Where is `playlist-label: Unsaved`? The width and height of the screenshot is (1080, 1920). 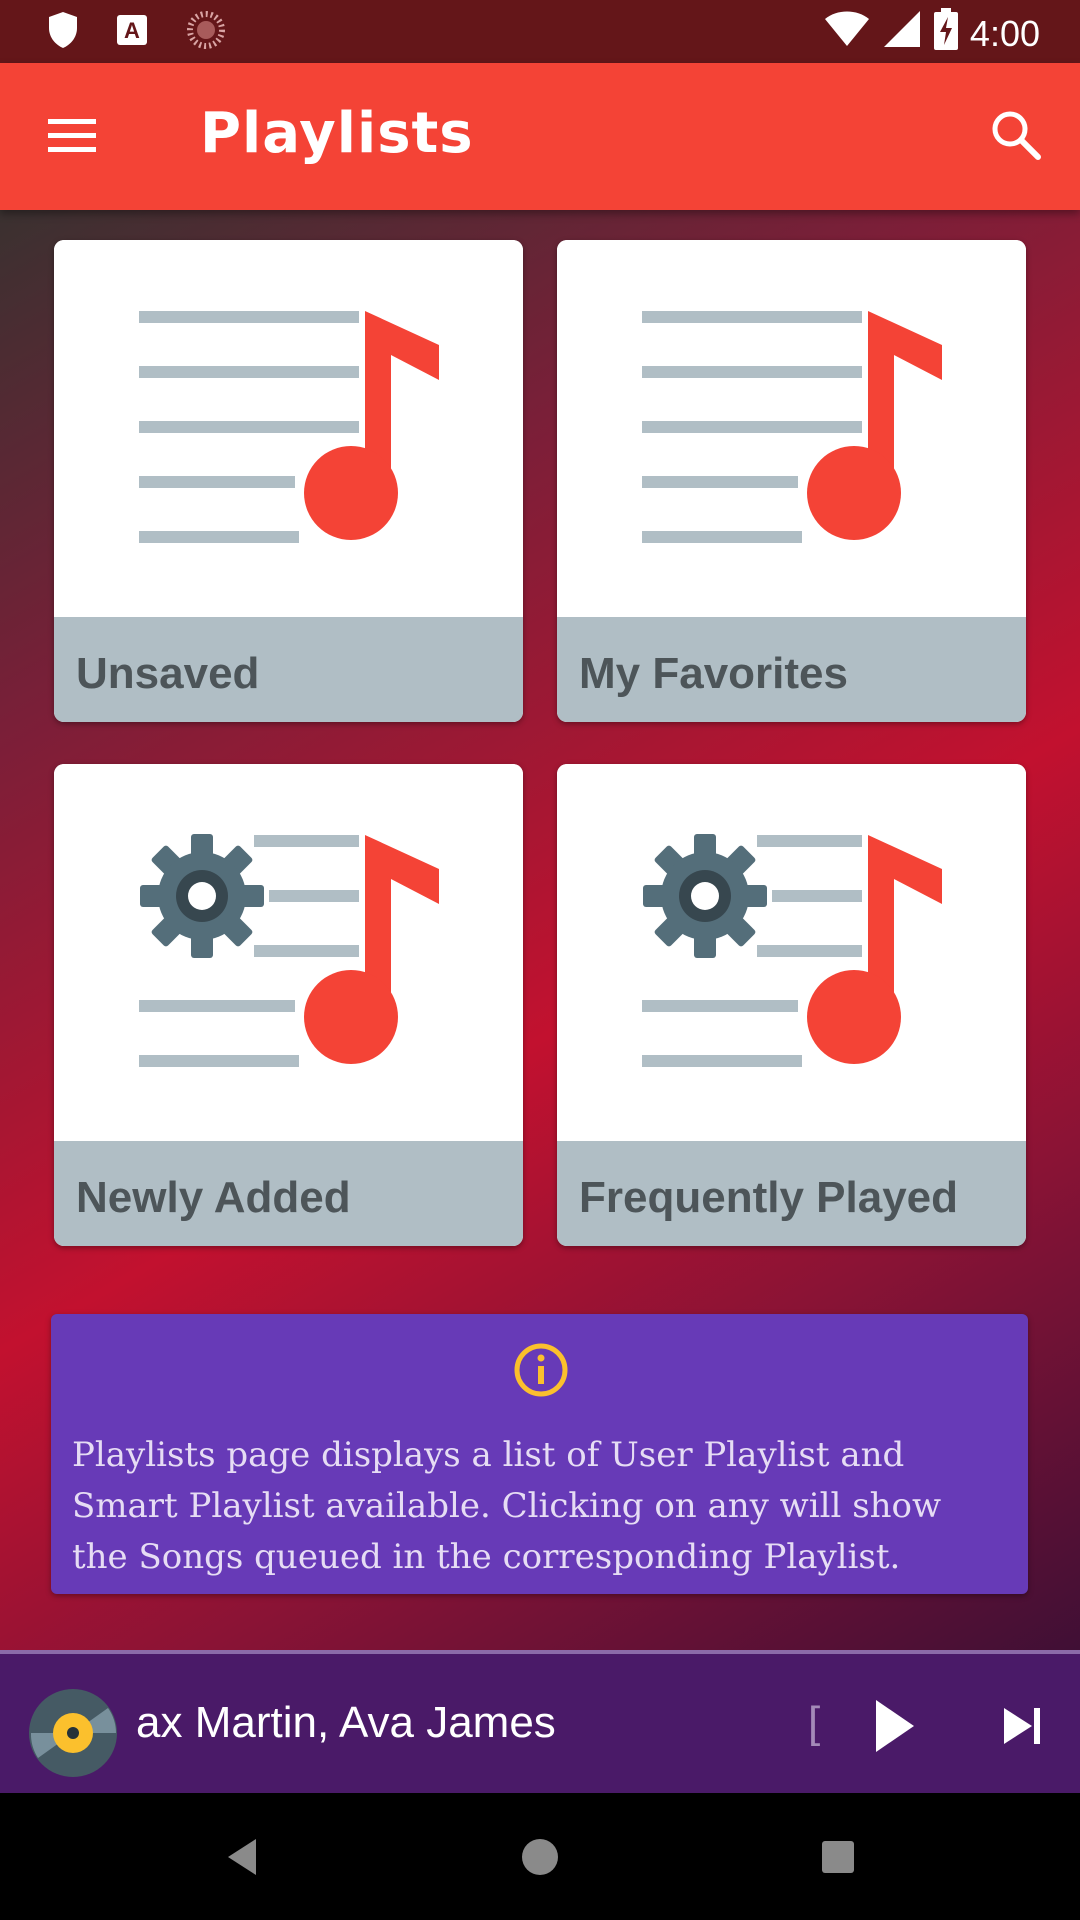 playlist-label: Unsaved is located at coordinates (168, 673).